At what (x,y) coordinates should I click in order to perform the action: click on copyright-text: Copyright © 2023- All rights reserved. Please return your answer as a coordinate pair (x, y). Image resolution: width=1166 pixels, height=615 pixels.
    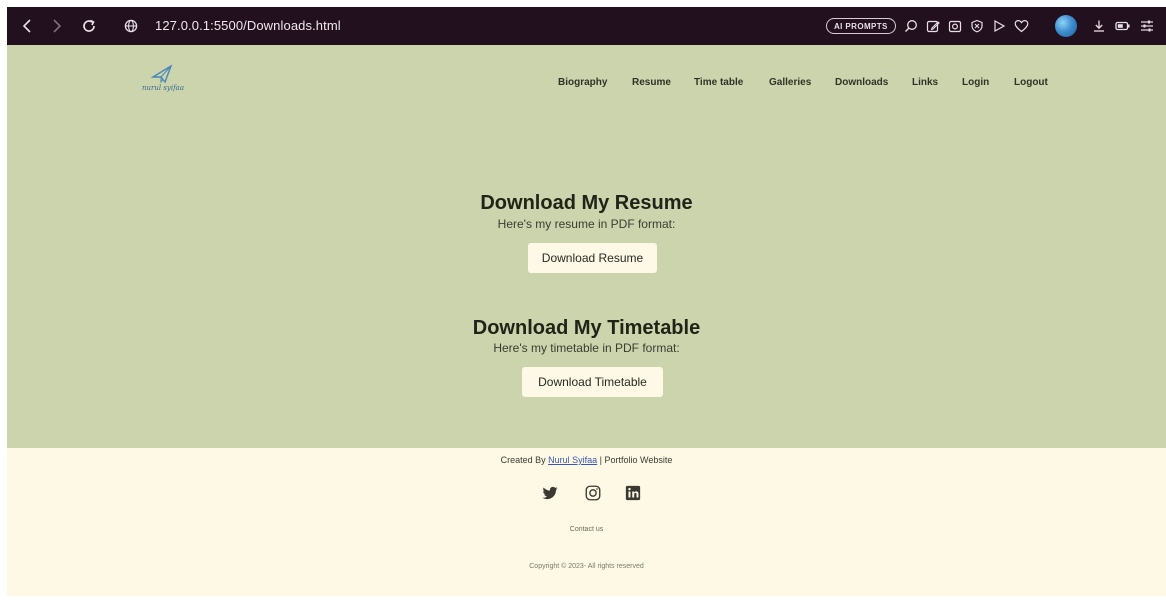
    Looking at the image, I should click on (586, 566).